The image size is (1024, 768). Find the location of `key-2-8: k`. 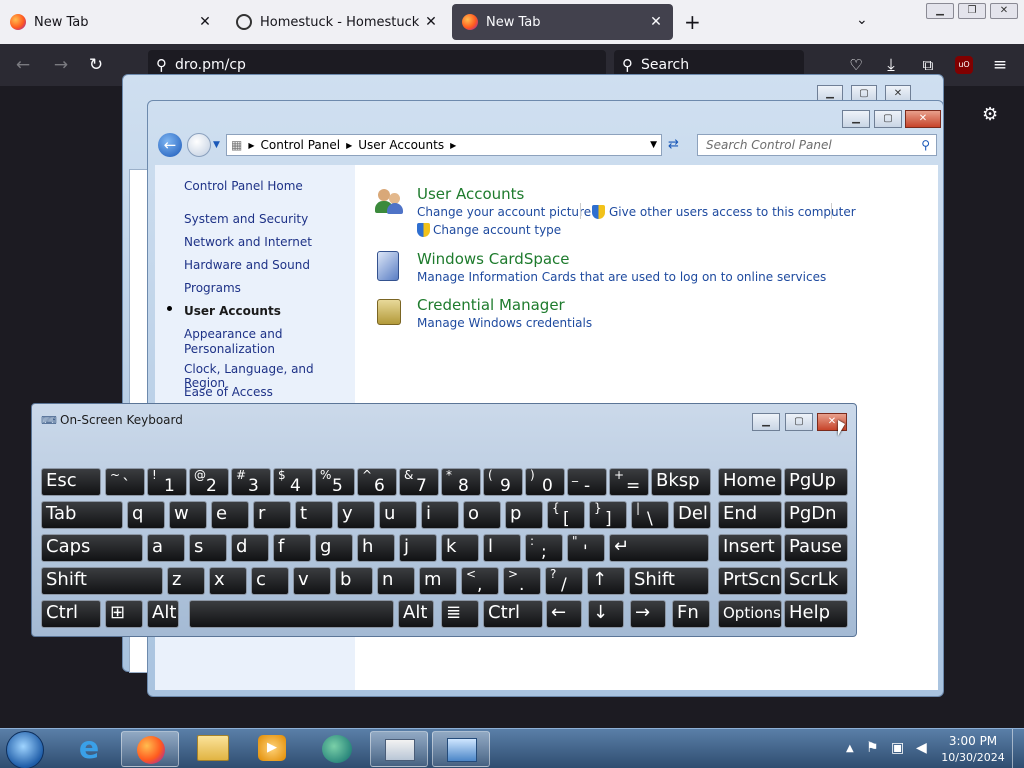

key-2-8: k is located at coordinates (460, 548).